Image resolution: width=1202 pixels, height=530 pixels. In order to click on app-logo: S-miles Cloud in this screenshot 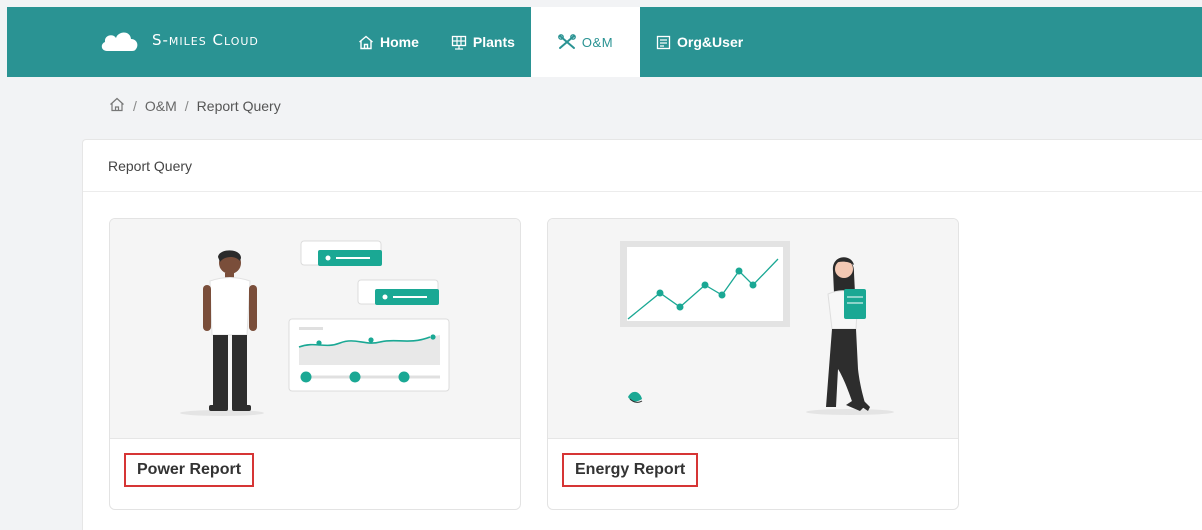, I will do `click(179, 40)`.